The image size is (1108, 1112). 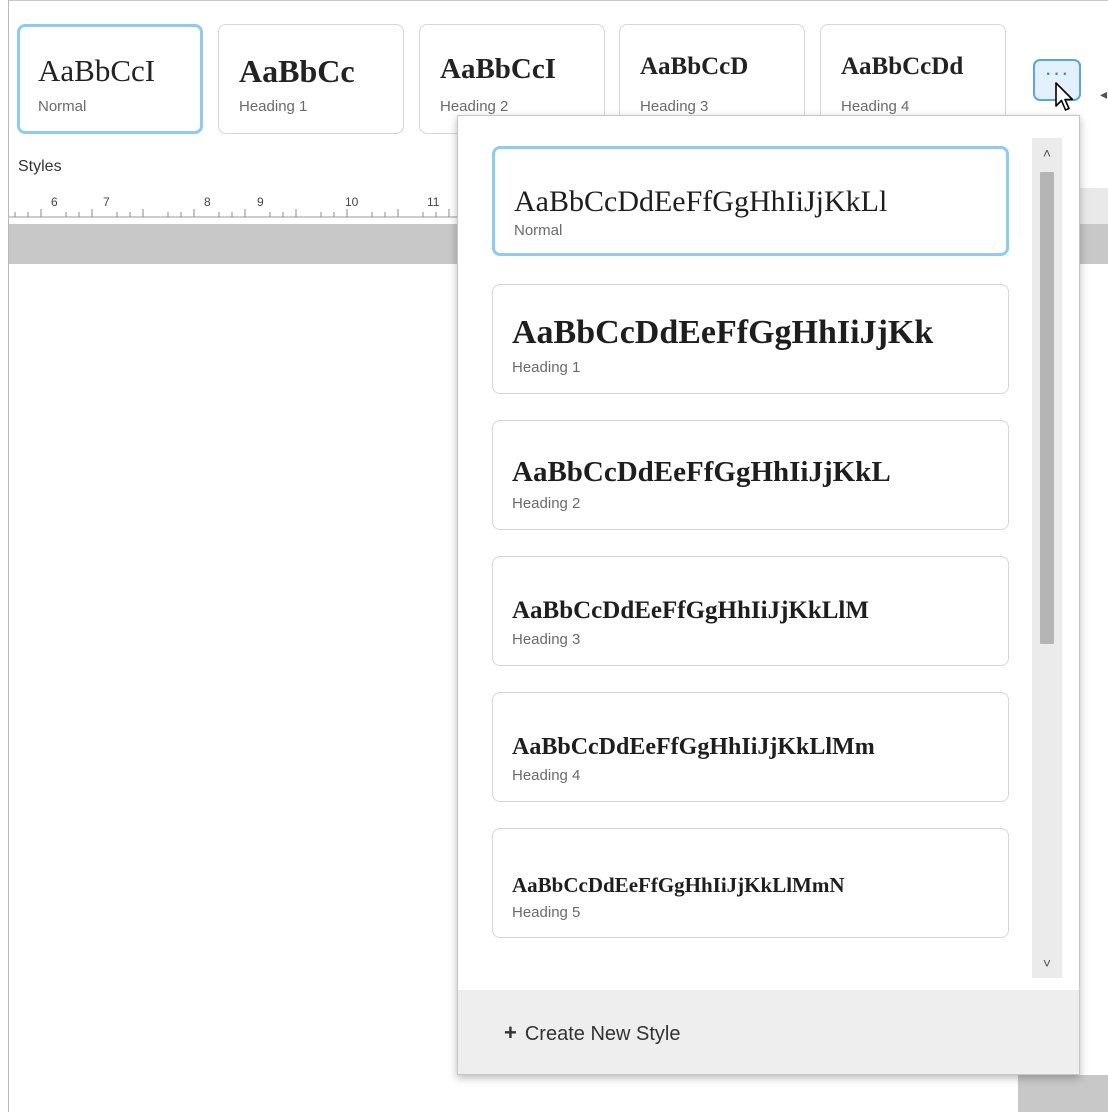 What do you see at coordinates (546, 639) in the screenshot?
I see `style-item-label: Heading 3` at bounding box center [546, 639].